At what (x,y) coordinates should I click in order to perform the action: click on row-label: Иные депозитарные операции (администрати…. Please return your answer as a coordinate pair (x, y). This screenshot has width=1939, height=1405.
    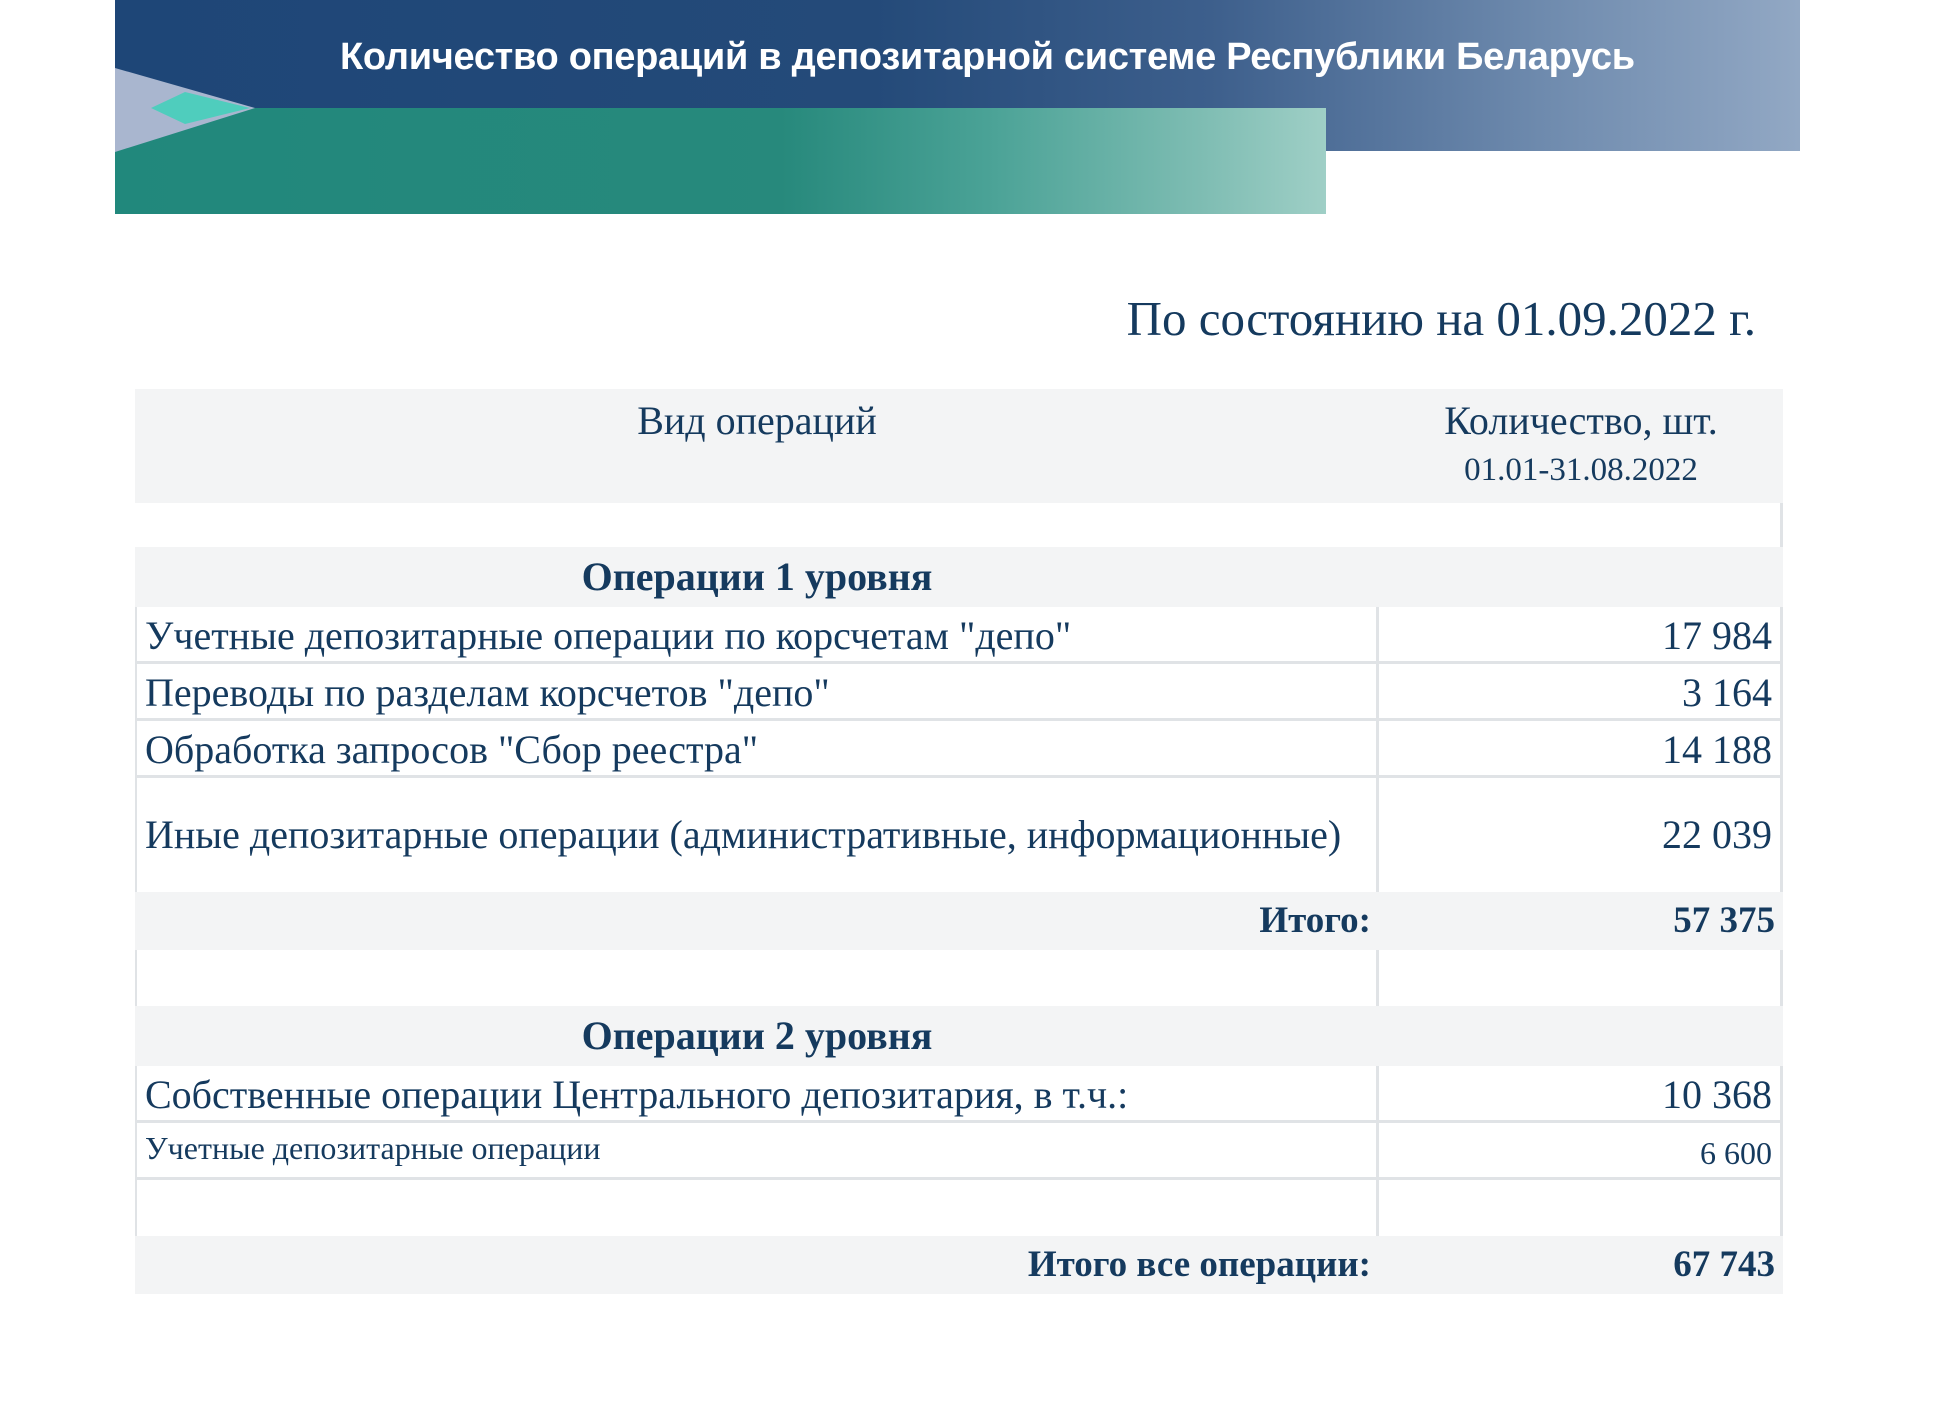
    Looking at the image, I should click on (757, 835).